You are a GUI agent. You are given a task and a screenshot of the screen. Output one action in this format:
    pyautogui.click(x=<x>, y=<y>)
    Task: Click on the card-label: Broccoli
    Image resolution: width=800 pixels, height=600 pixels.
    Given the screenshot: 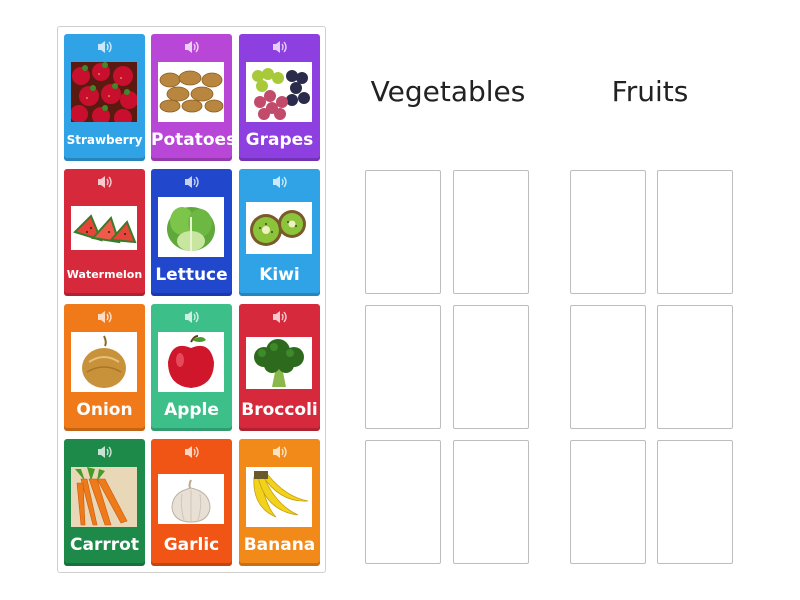 What is the action you would take?
    pyautogui.click(x=279, y=410)
    